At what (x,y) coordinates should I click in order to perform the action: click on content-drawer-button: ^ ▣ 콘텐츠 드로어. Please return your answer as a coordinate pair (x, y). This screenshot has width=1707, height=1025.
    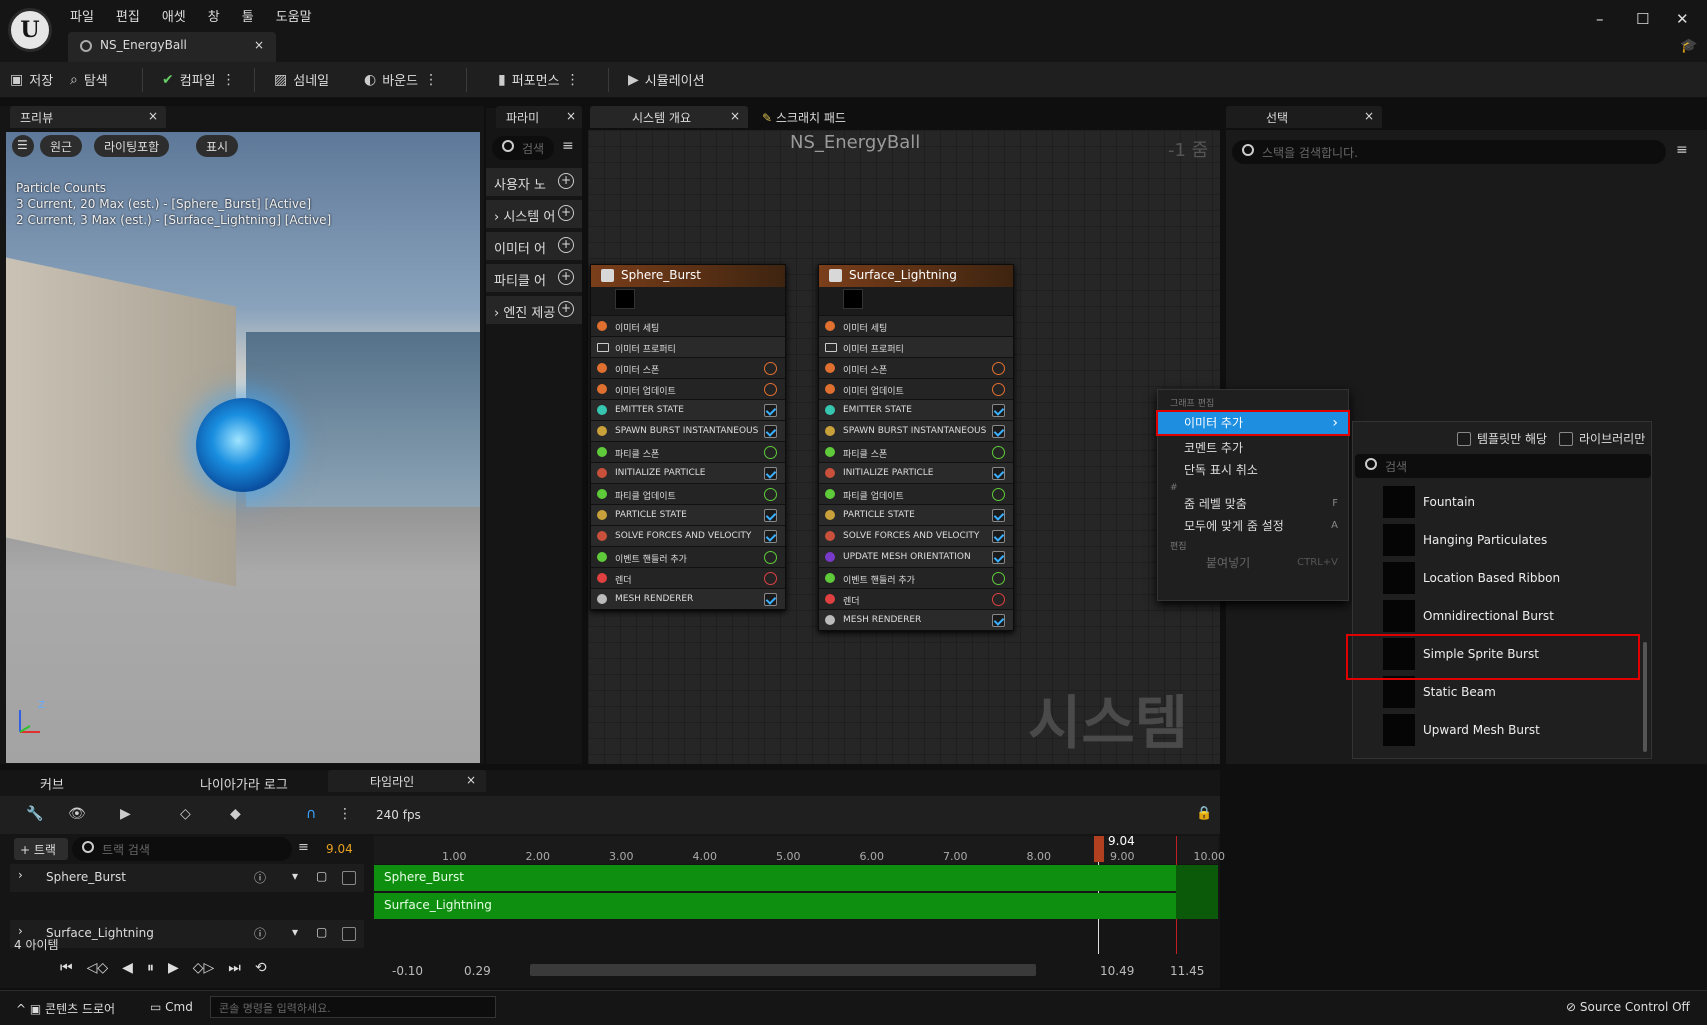
    Looking at the image, I should click on (65, 1008).